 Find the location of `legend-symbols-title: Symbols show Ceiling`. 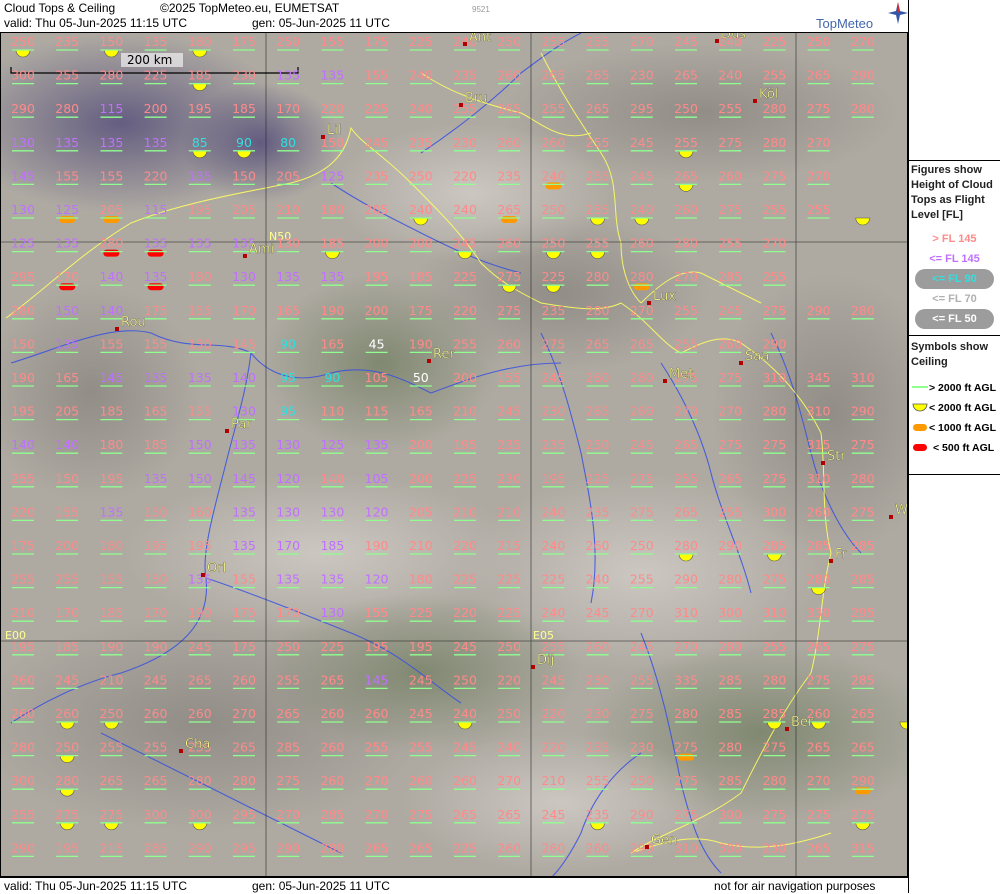

legend-symbols-title: Symbols show Ceiling is located at coordinates (950, 354).